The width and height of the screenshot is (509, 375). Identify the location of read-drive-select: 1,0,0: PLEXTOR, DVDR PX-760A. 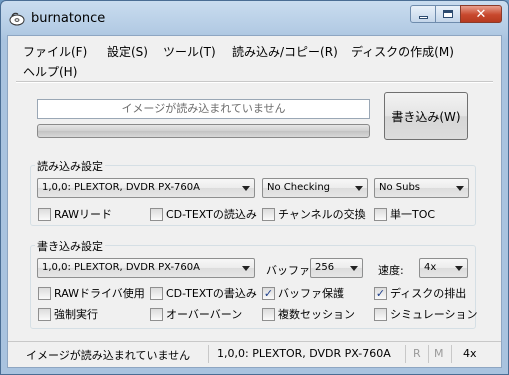
(146, 188).